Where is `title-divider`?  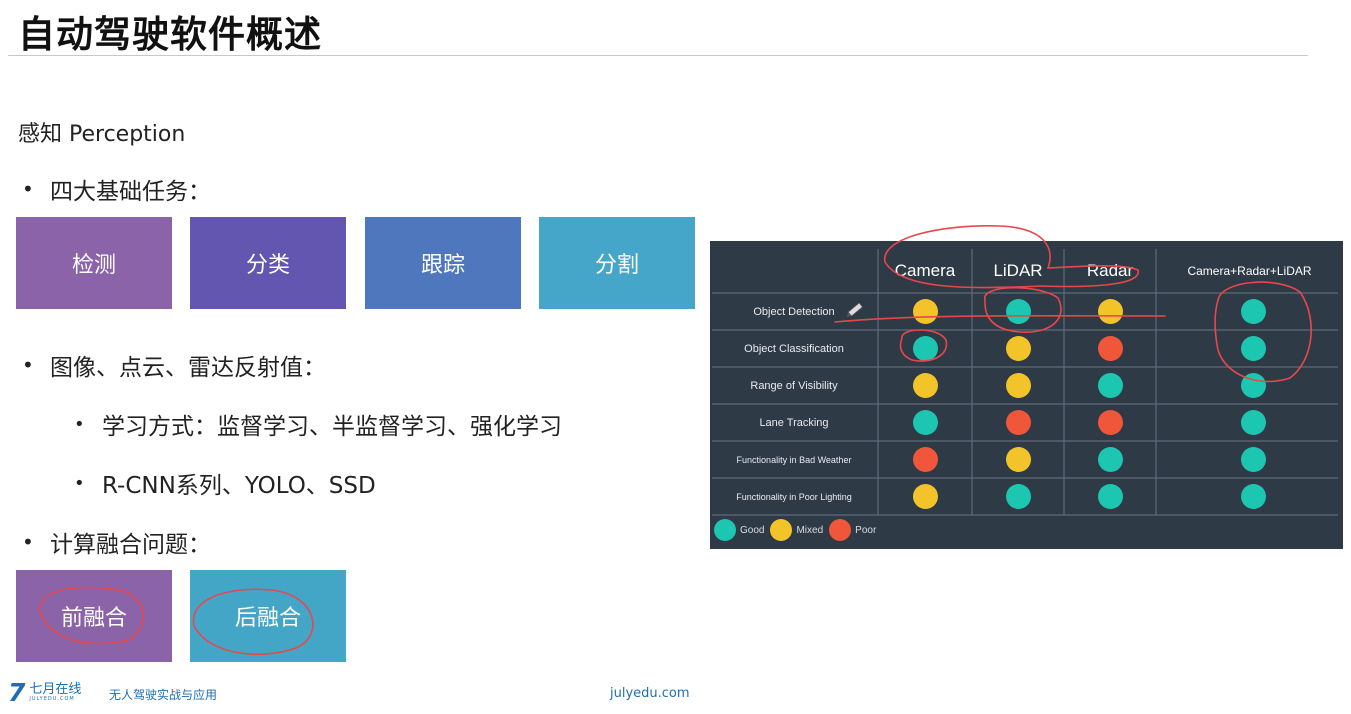 title-divider is located at coordinates (658, 55).